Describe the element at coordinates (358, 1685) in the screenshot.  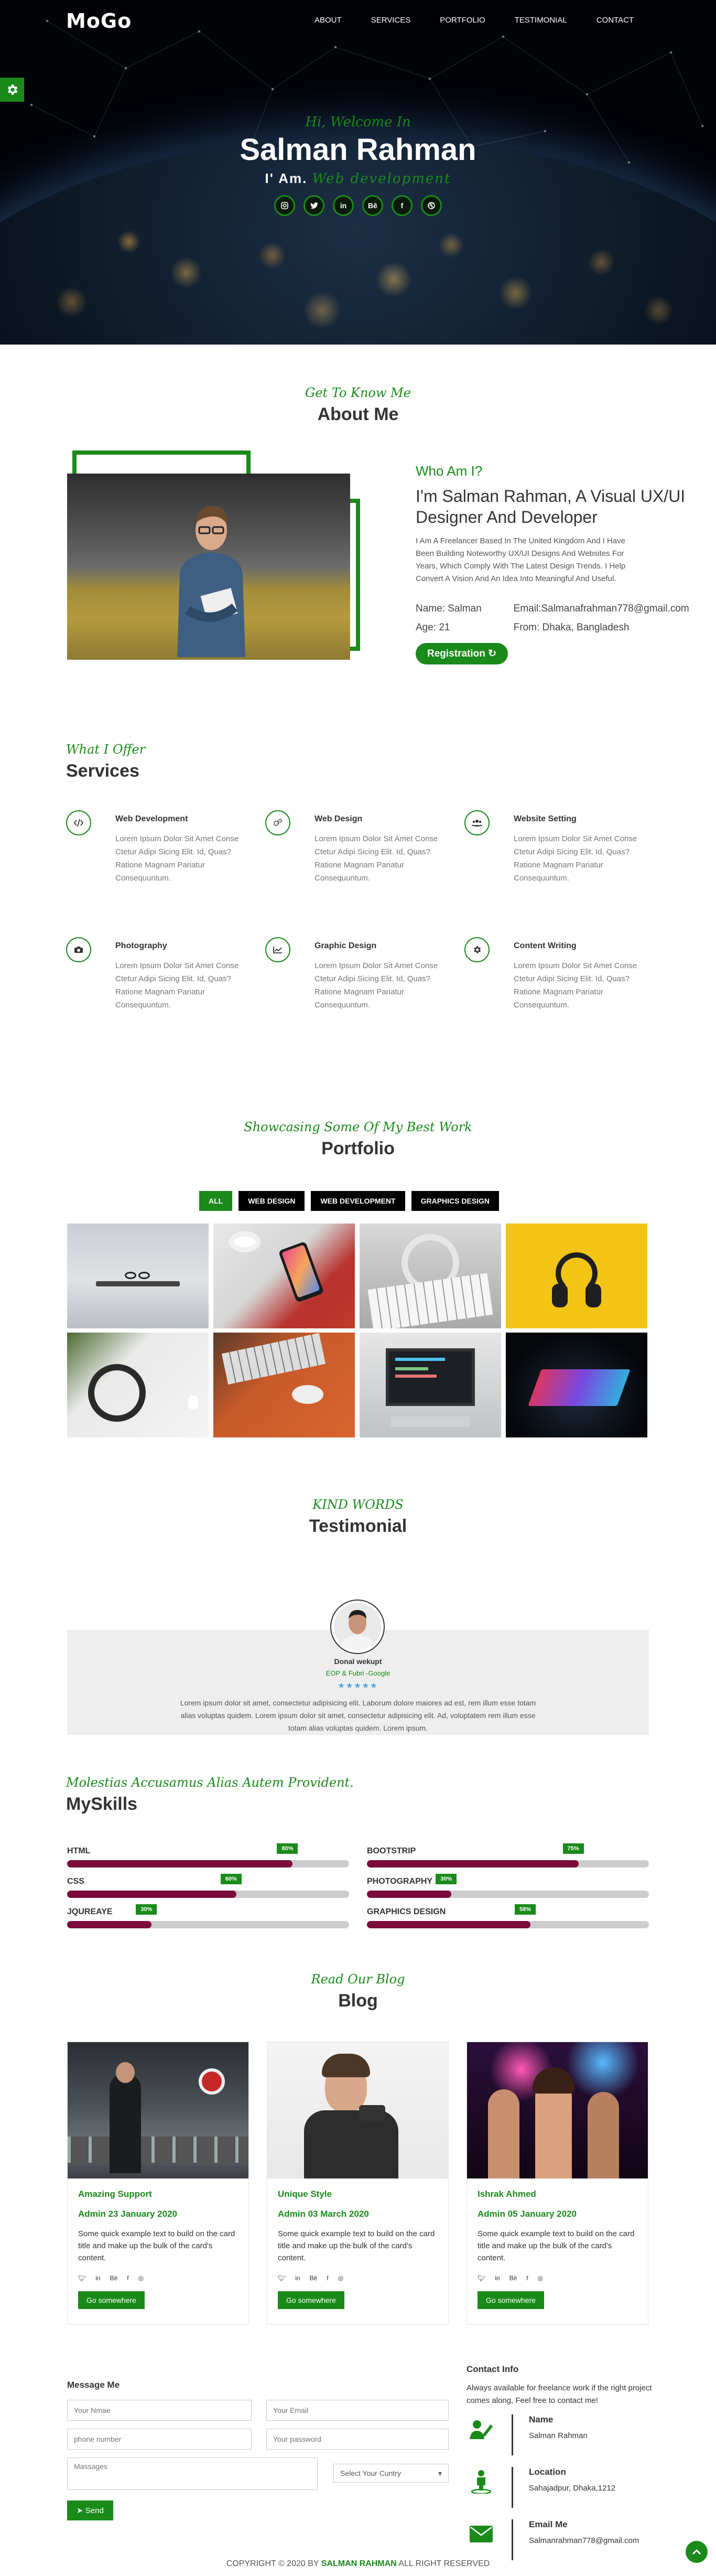
I see `rating-stars: ★★★★★` at that location.